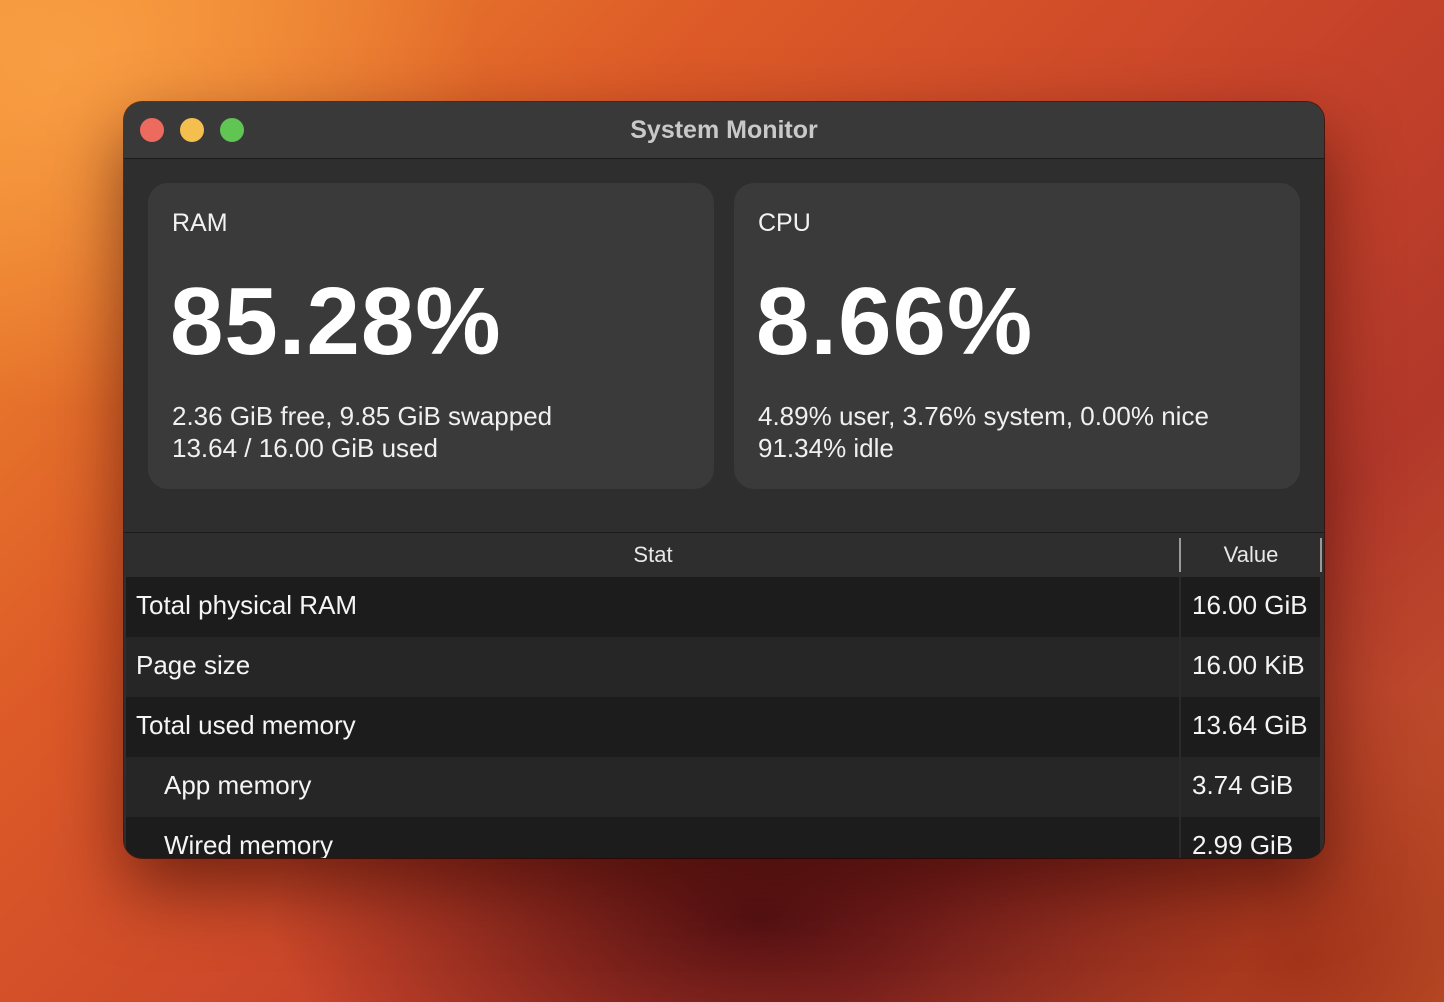  Describe the element at coordinates (653, 555) in the screenshot. I see `column-header-stat: Stat` at that location.